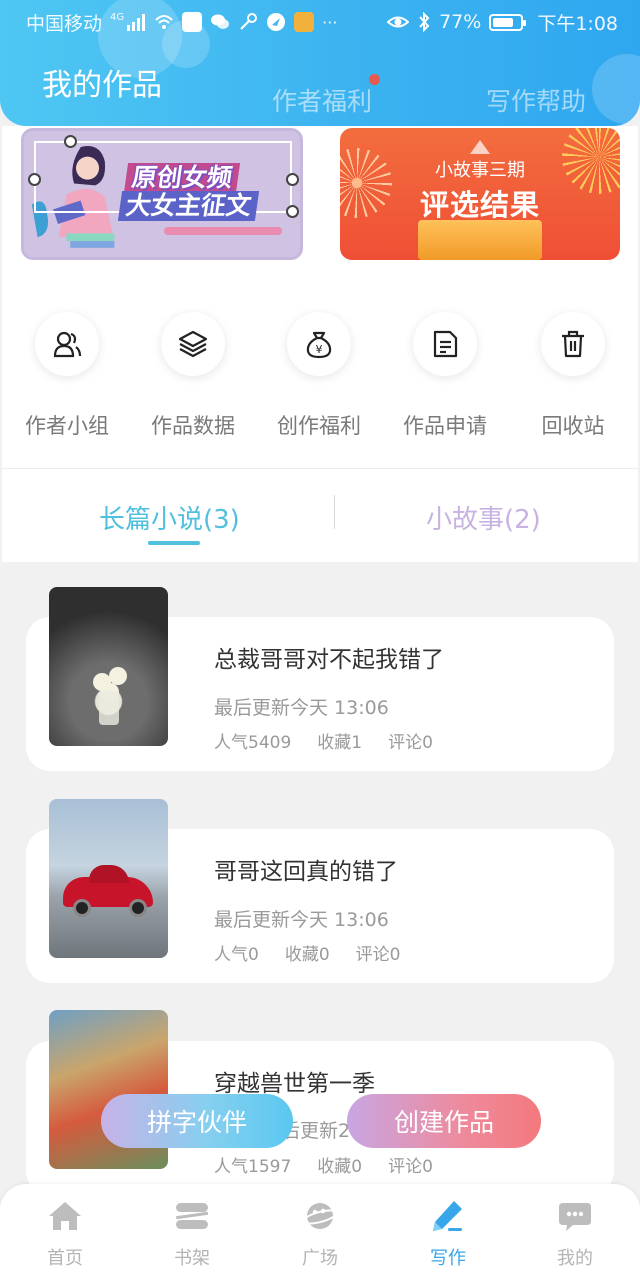 Image resolution: width=640 pixels, height=1280 pixels. I want to click on quick-creator-benefits-label: 创作福利, so click(319, 426).